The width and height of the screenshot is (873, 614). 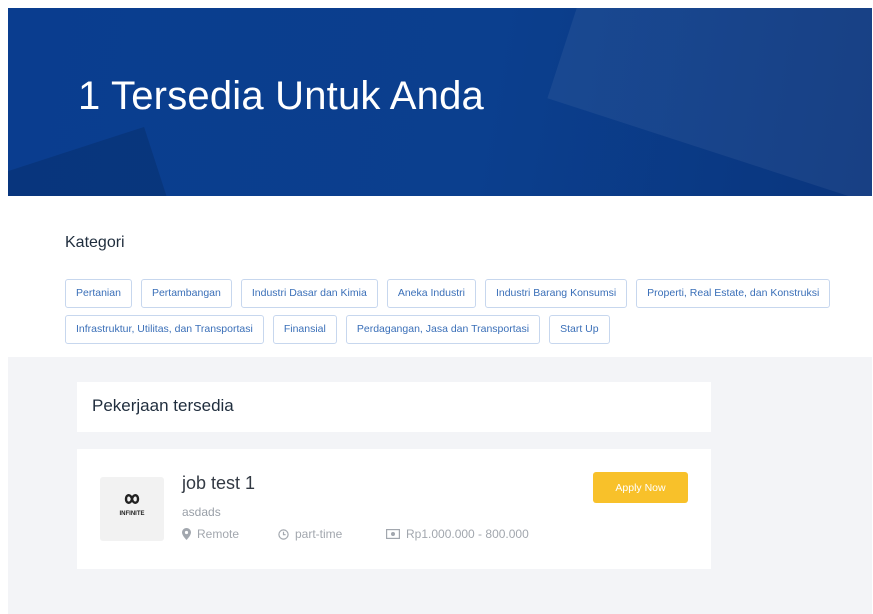 I want to click on job-title: job test 1, so click(x=218, y=483).